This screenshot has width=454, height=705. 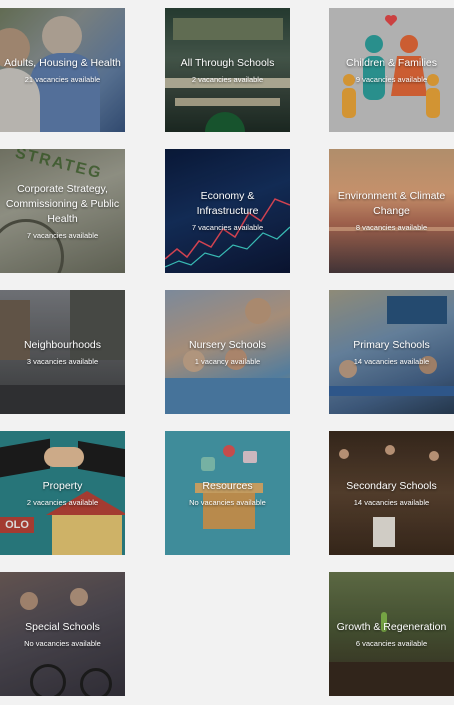 What do you see at coordinates (227, 485) in the screenshot?
I see `category-title: Resources` at bounding box center [227, 485].